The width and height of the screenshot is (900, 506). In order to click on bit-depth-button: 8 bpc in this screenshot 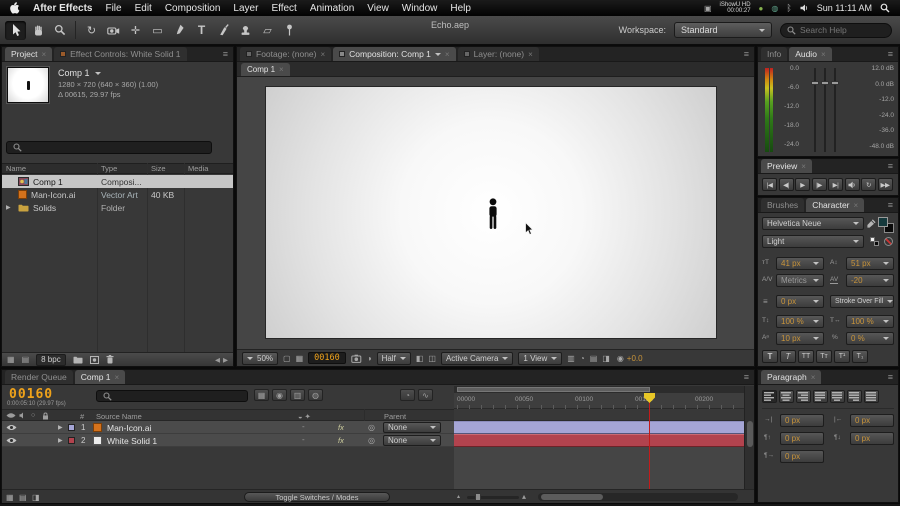, I will do `click(51, 359)`.